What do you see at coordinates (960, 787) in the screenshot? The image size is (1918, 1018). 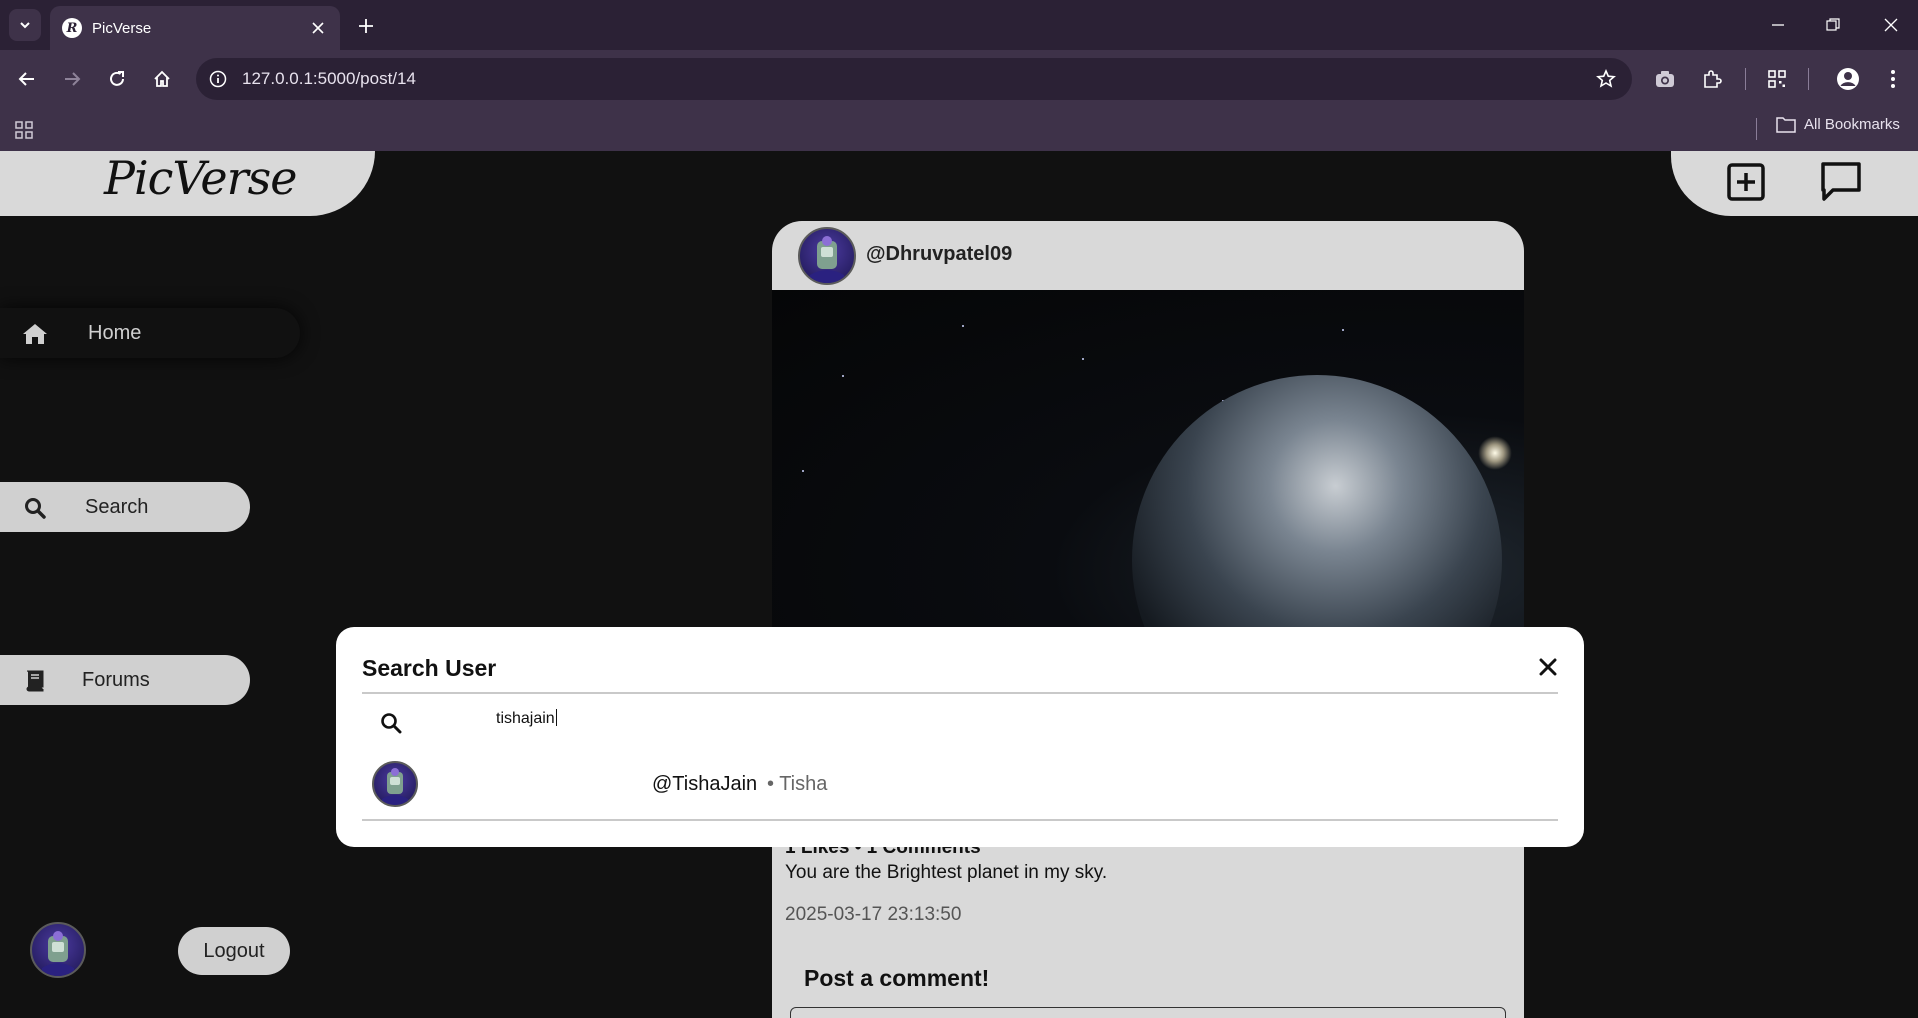 I see `search-result-item: @TishaJain • Tisha` at bounding box center [960, 787].